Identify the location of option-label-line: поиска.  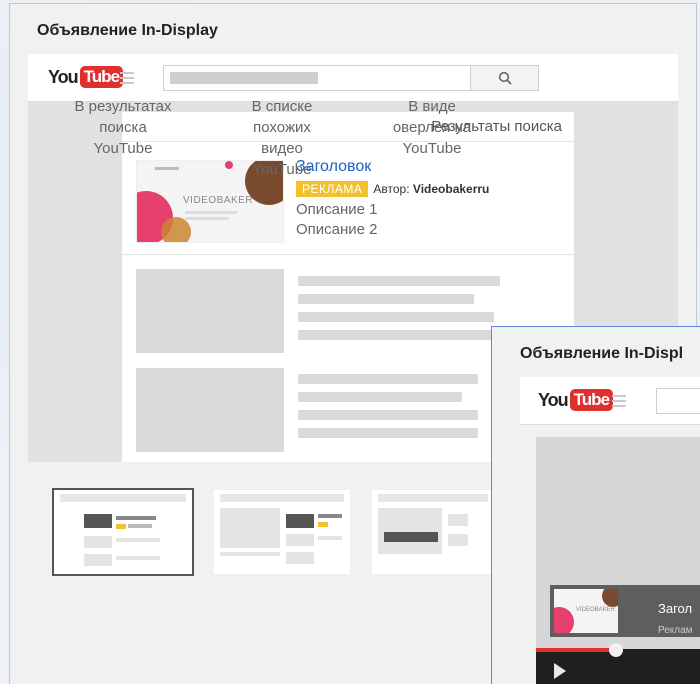
(123, 127).